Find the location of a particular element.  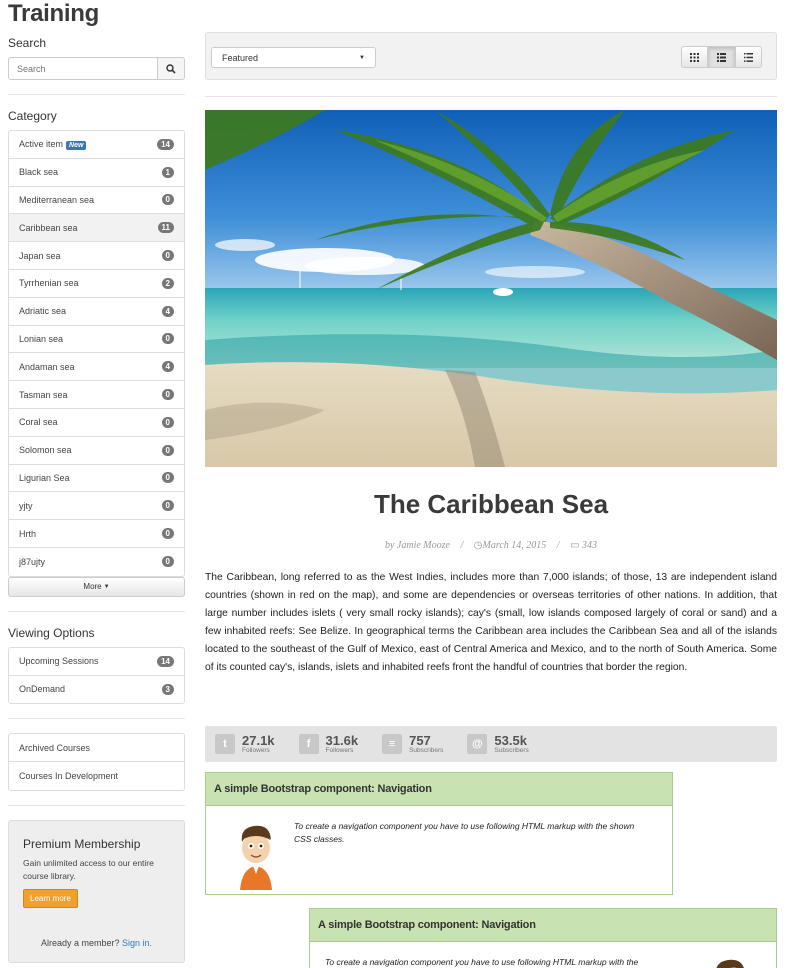

category-heading: Category is located at coordinates (32, 116).